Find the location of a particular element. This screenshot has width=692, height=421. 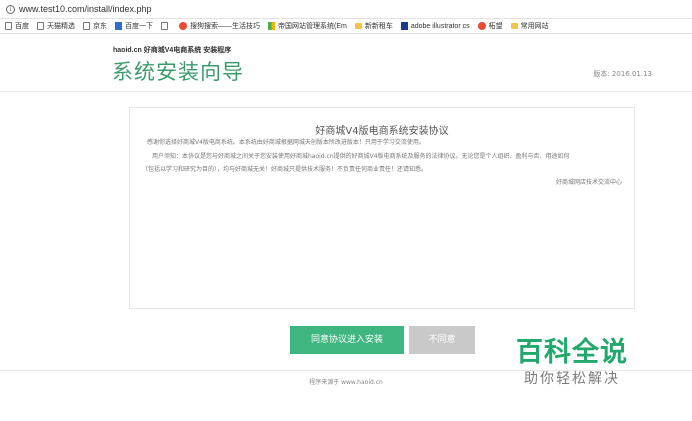

watermark: 百科全说 助你轻松解决 is located at coordinates (585, 360).